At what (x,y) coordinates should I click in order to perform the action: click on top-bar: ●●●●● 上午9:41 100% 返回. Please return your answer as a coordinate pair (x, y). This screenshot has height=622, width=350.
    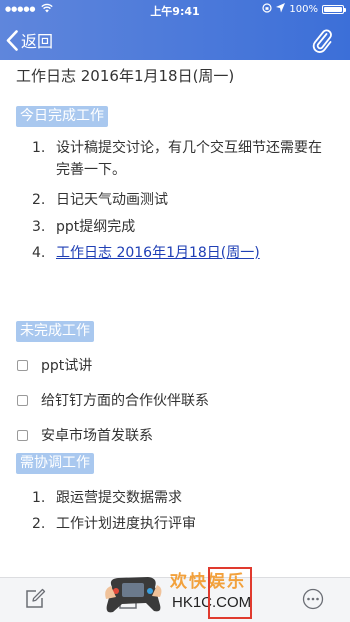
    Looking at the image, I should click on (175, 30).